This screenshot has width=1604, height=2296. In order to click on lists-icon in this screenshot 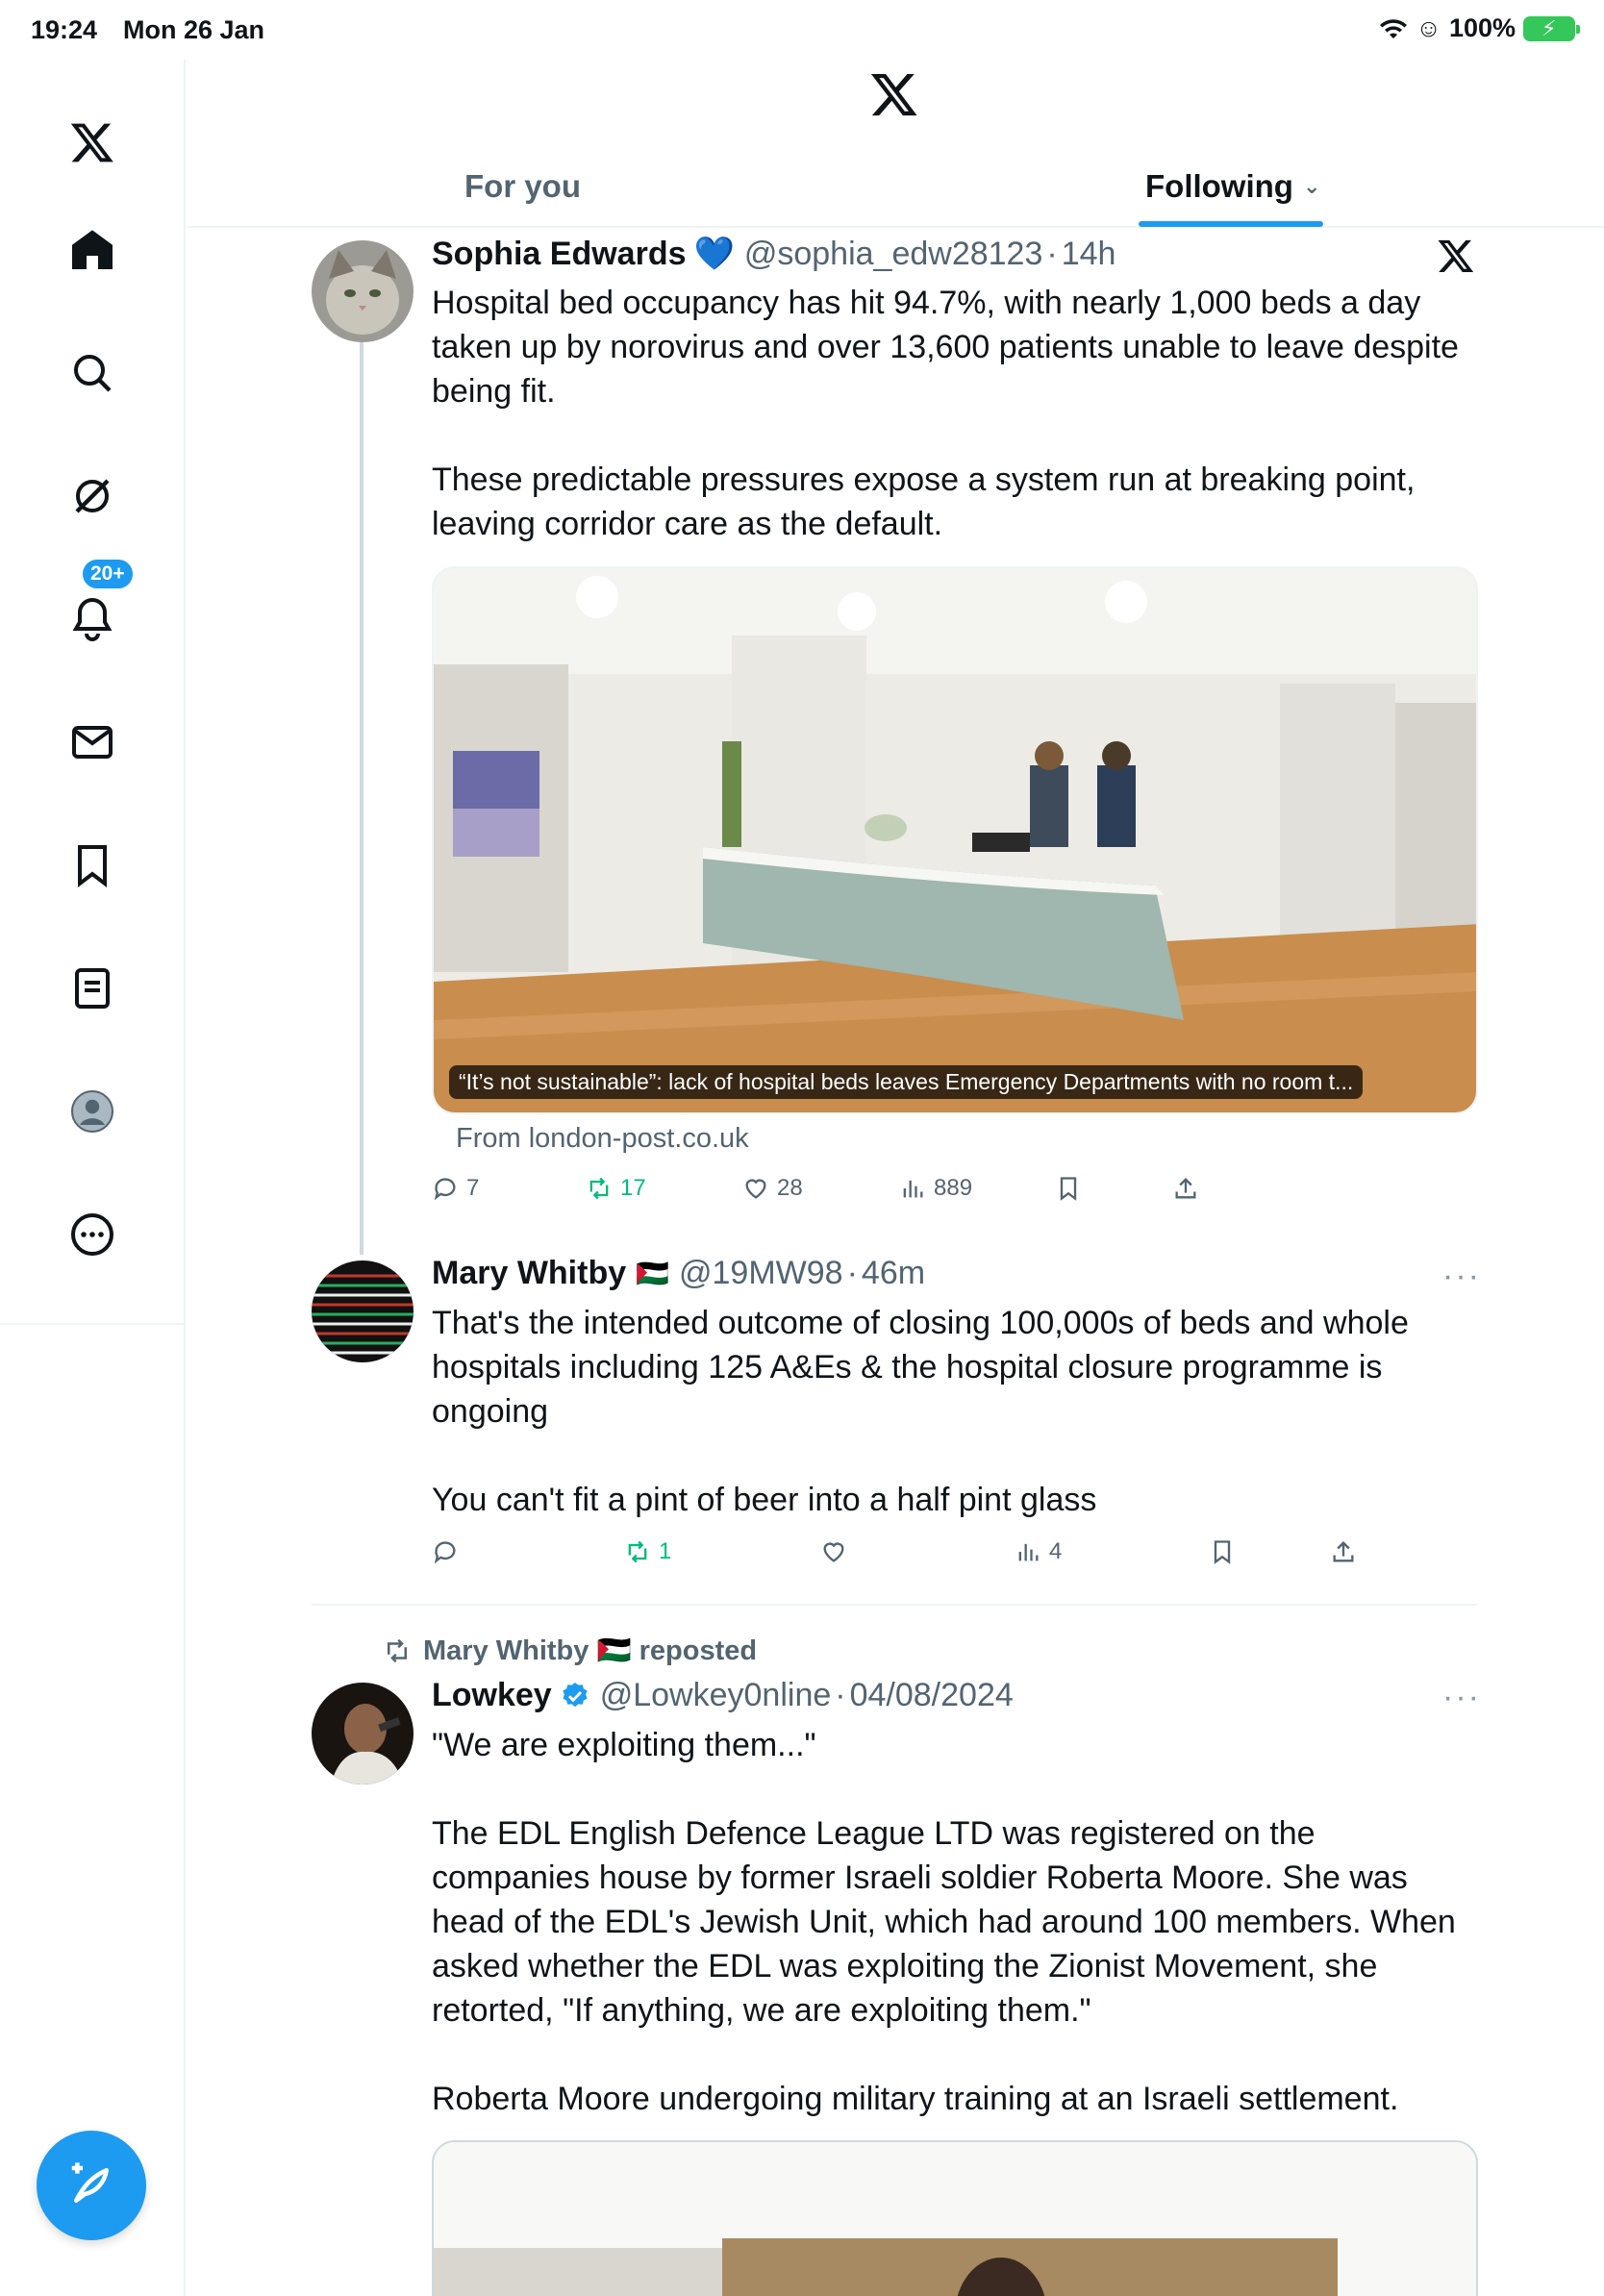, I will do `click(92, 989)`.